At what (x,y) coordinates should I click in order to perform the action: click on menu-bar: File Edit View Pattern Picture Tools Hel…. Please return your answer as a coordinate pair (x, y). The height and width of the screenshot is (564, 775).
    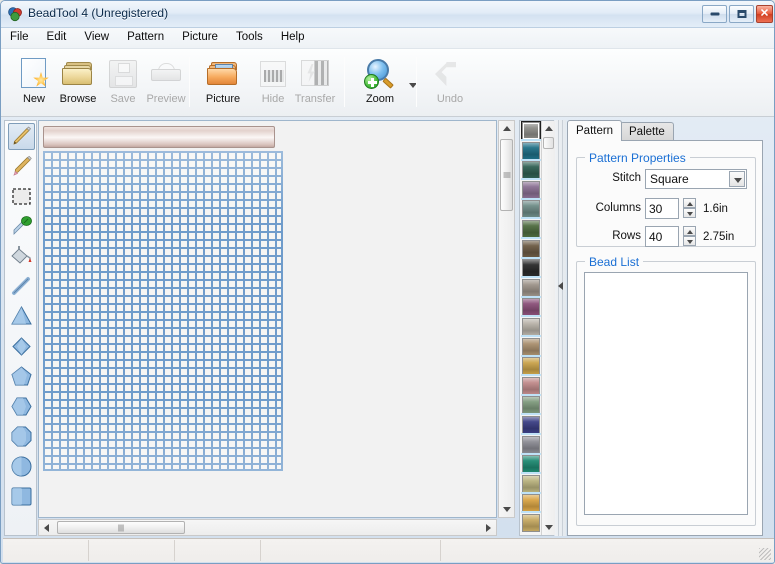
    Looking at the image, I should click on (387, 38).